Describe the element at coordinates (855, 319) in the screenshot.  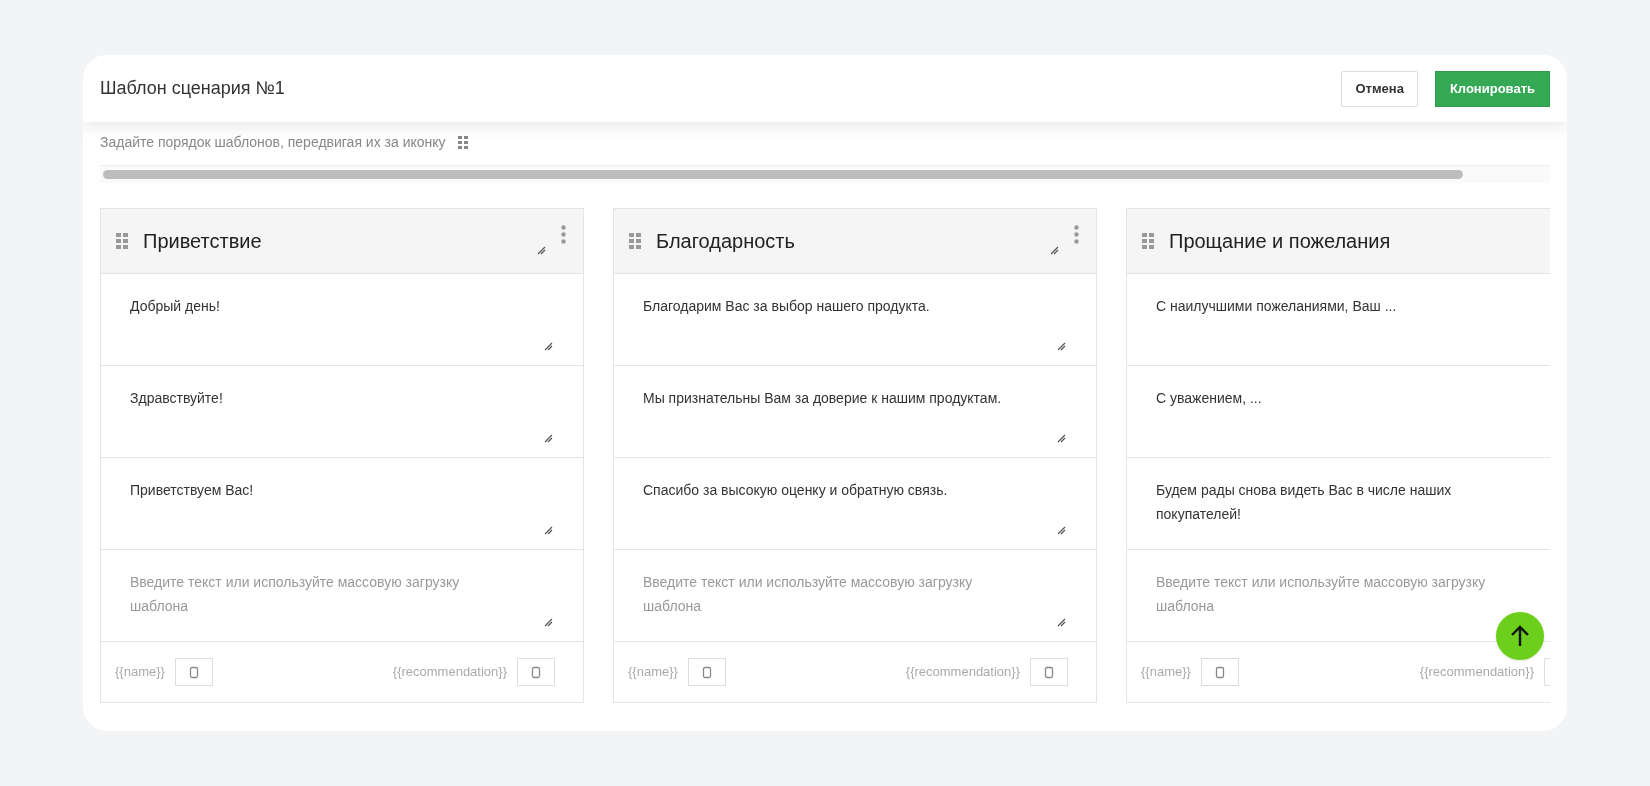
I see `template-text-area: Благодарим Вас за выбор нашего продукта.` at that location.